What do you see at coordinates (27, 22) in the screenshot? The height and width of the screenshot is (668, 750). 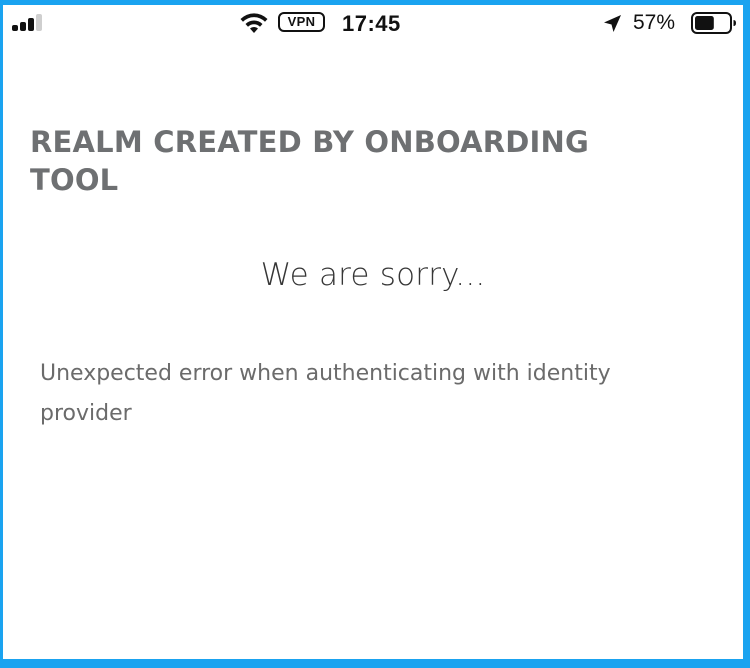 I see `signal-icon` at bounding box center [27, 22].